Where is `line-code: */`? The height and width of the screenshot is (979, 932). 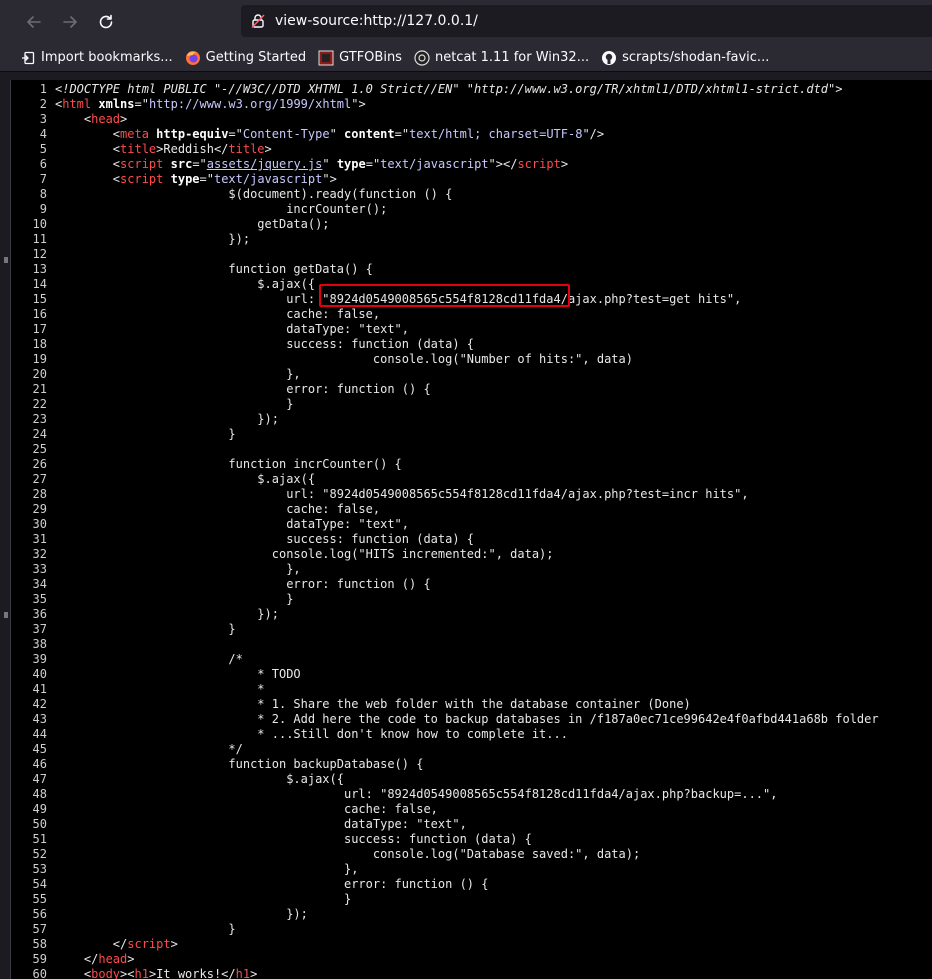 line-code: */ is located at coordinates (148, 749).